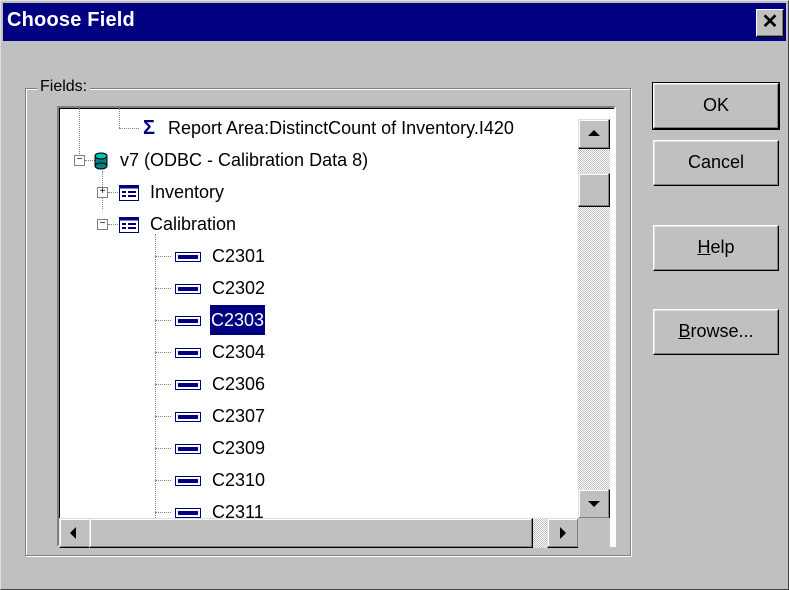  I want to click on tree-item-label: C2306, so click(239, 384).